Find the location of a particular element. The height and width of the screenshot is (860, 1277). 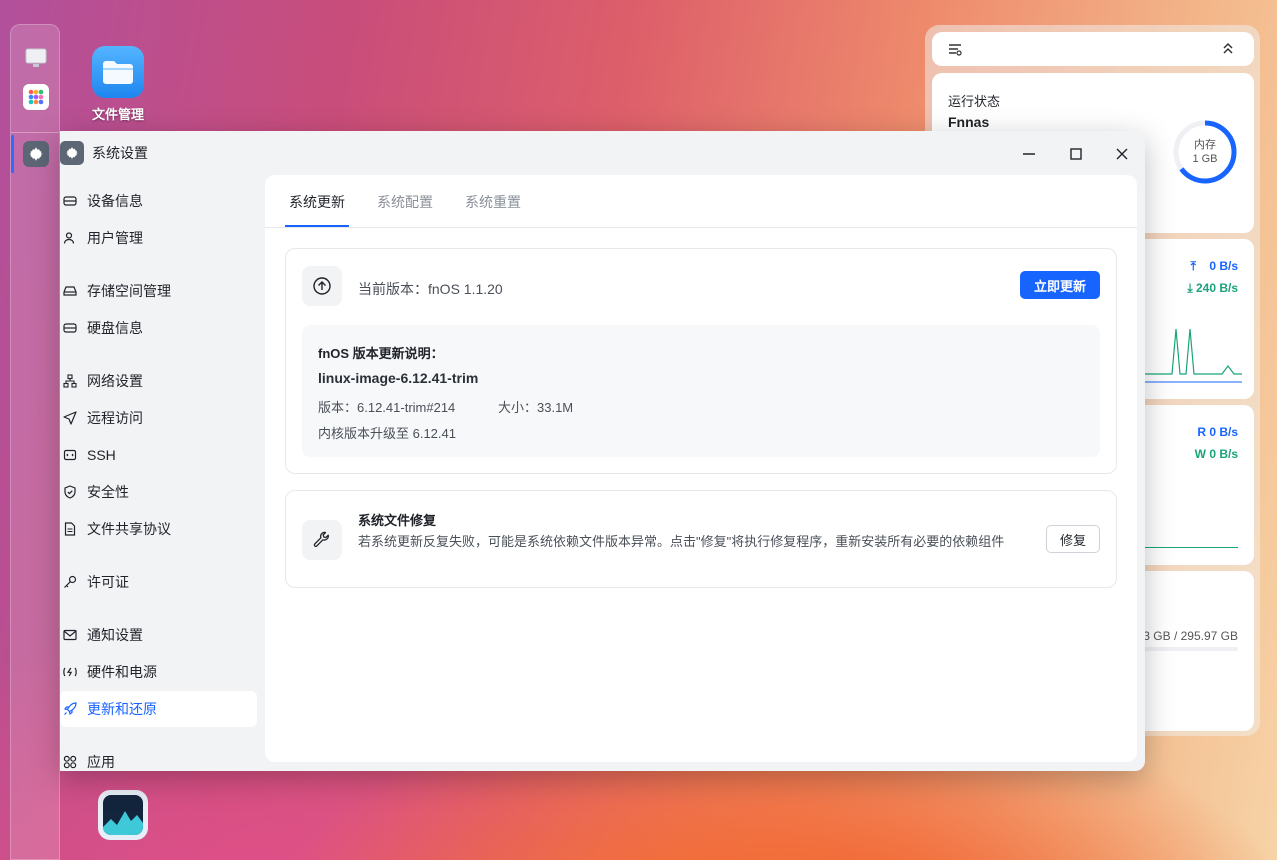

sidebar-item-label: 许可证 is located at coordinates (108, 582).